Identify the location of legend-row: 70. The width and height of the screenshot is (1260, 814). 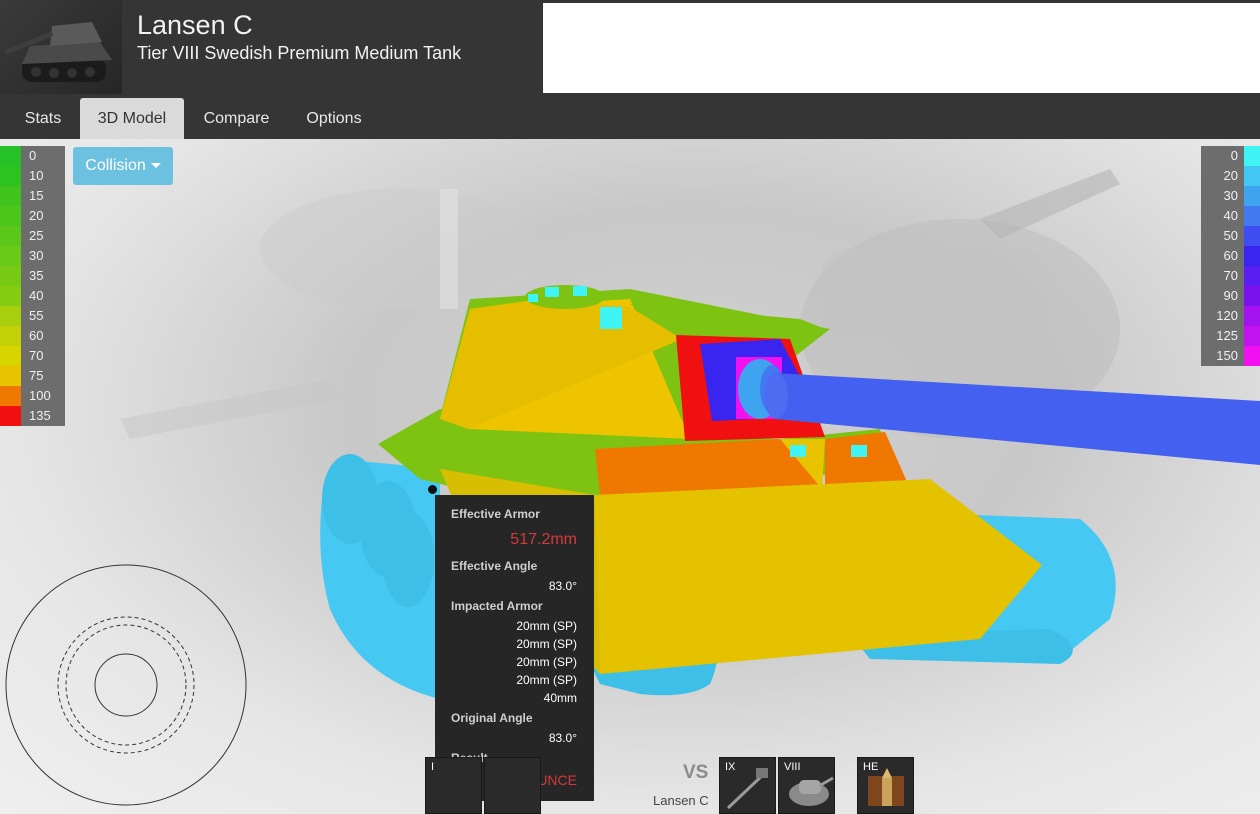
(1230, 276).